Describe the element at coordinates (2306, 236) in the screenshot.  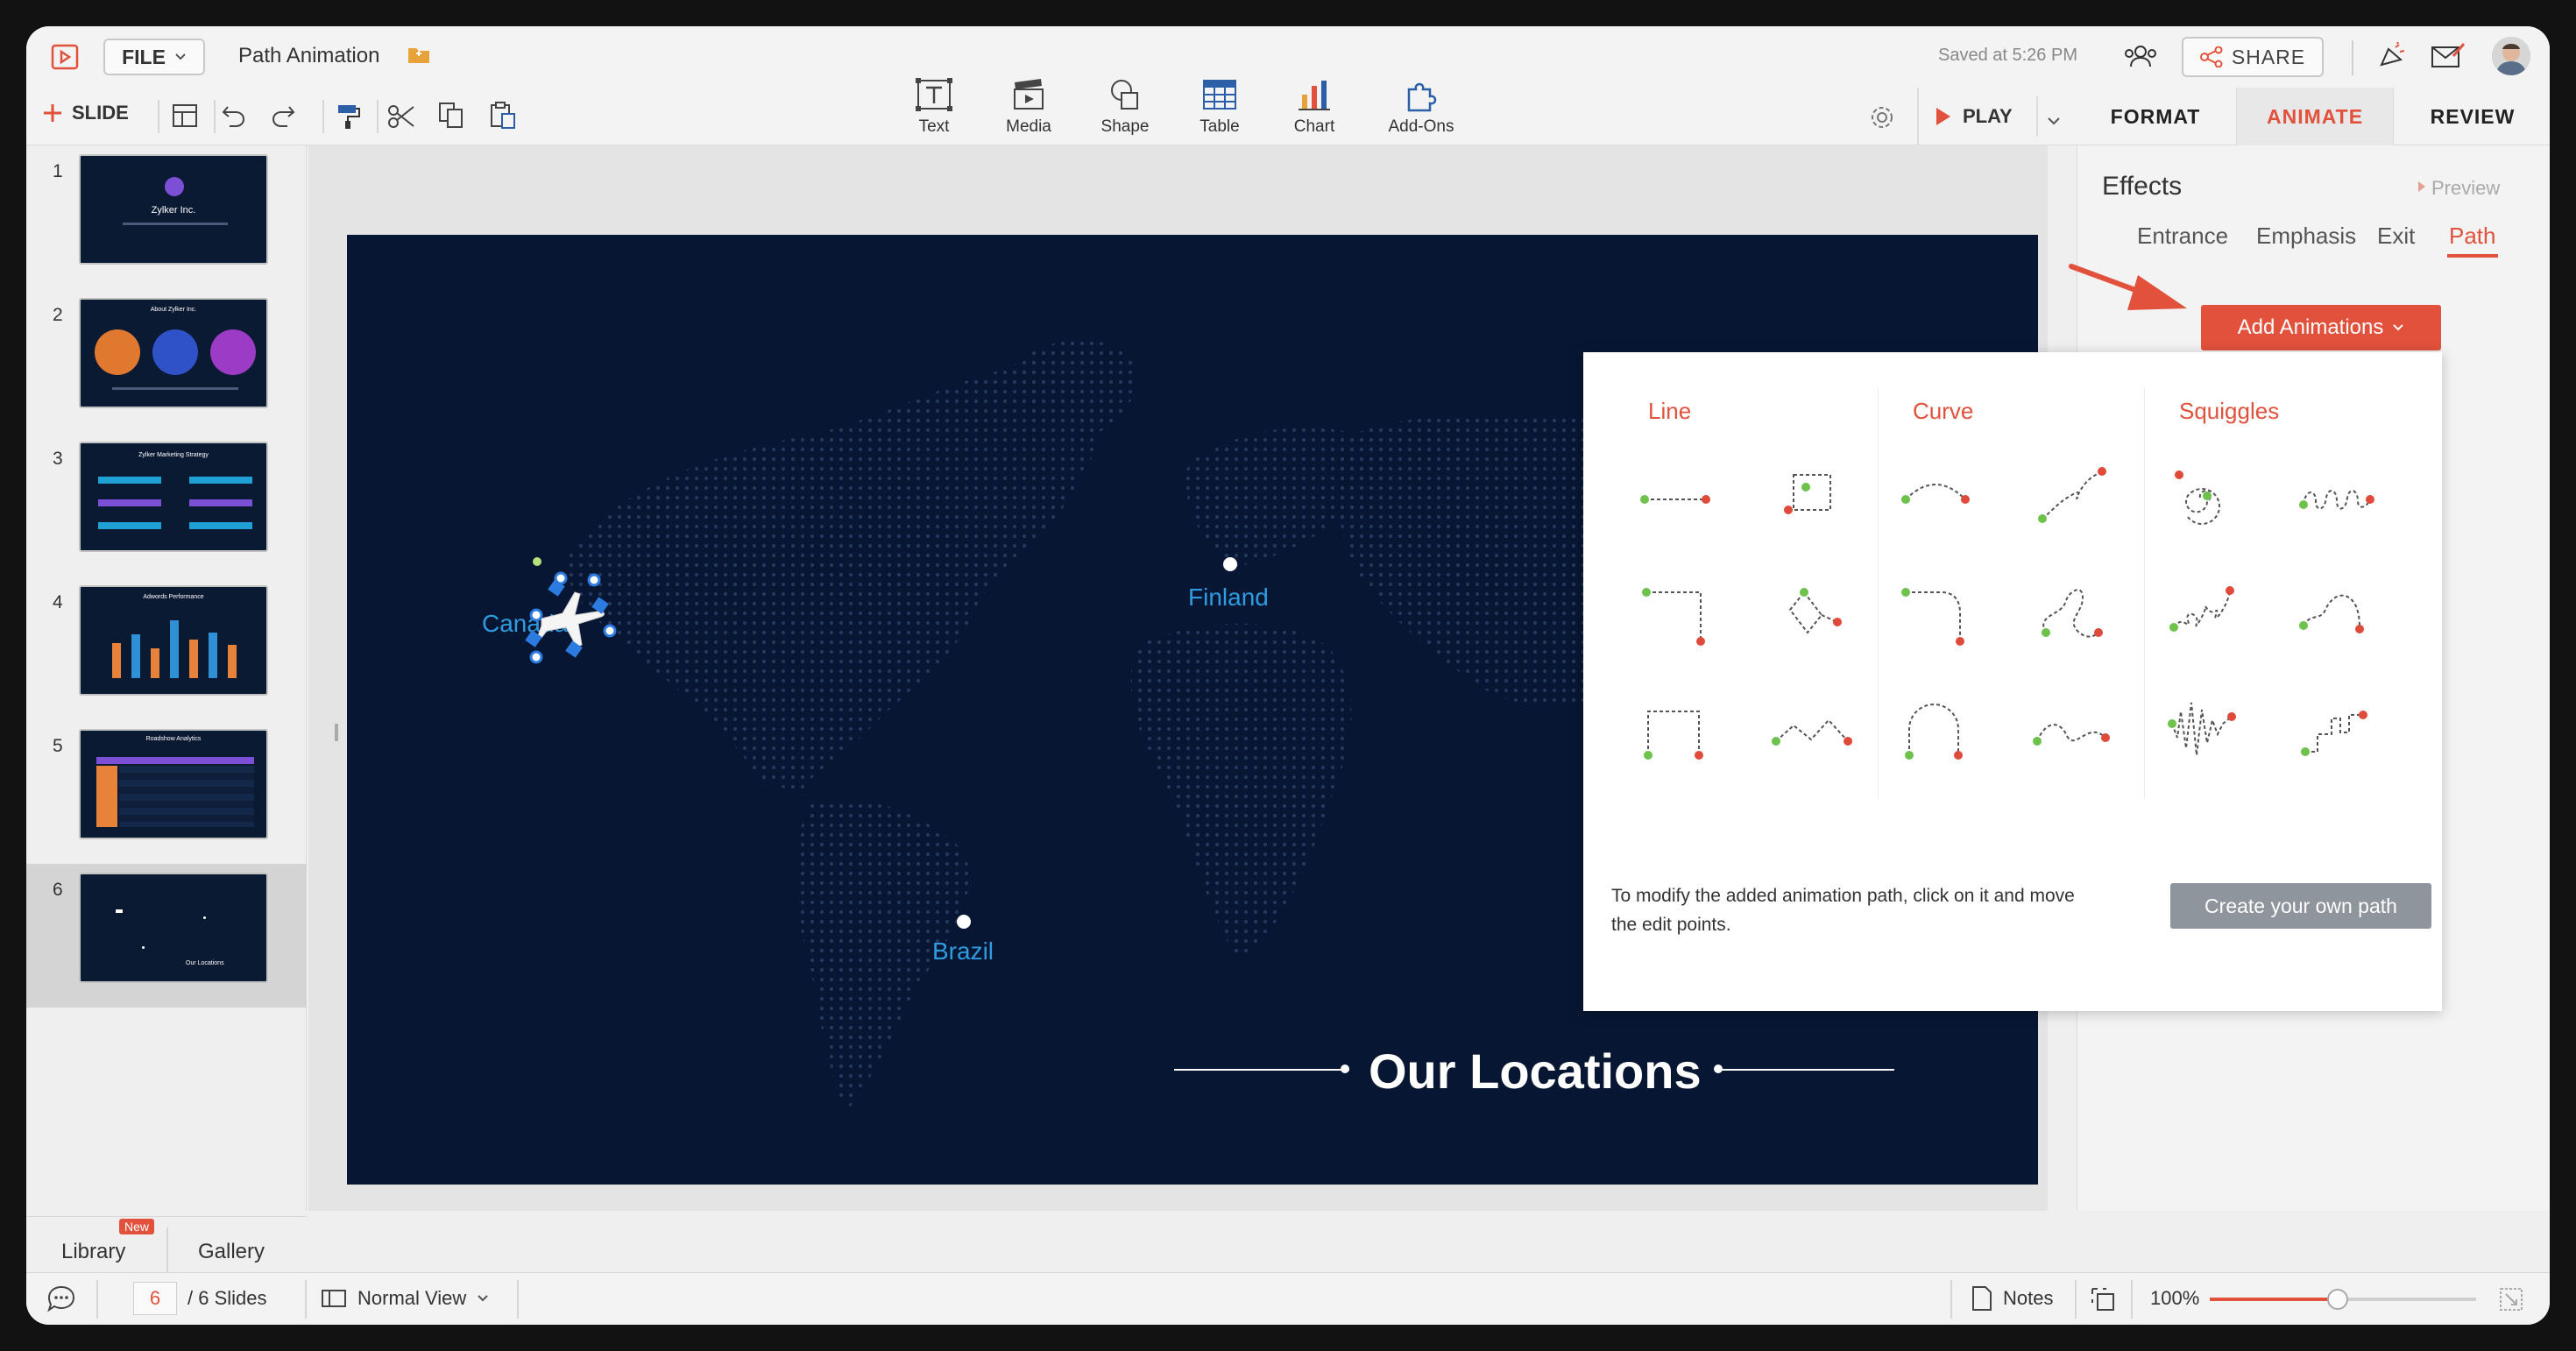
I see `tab-emphasis: Emphasis` at that location.